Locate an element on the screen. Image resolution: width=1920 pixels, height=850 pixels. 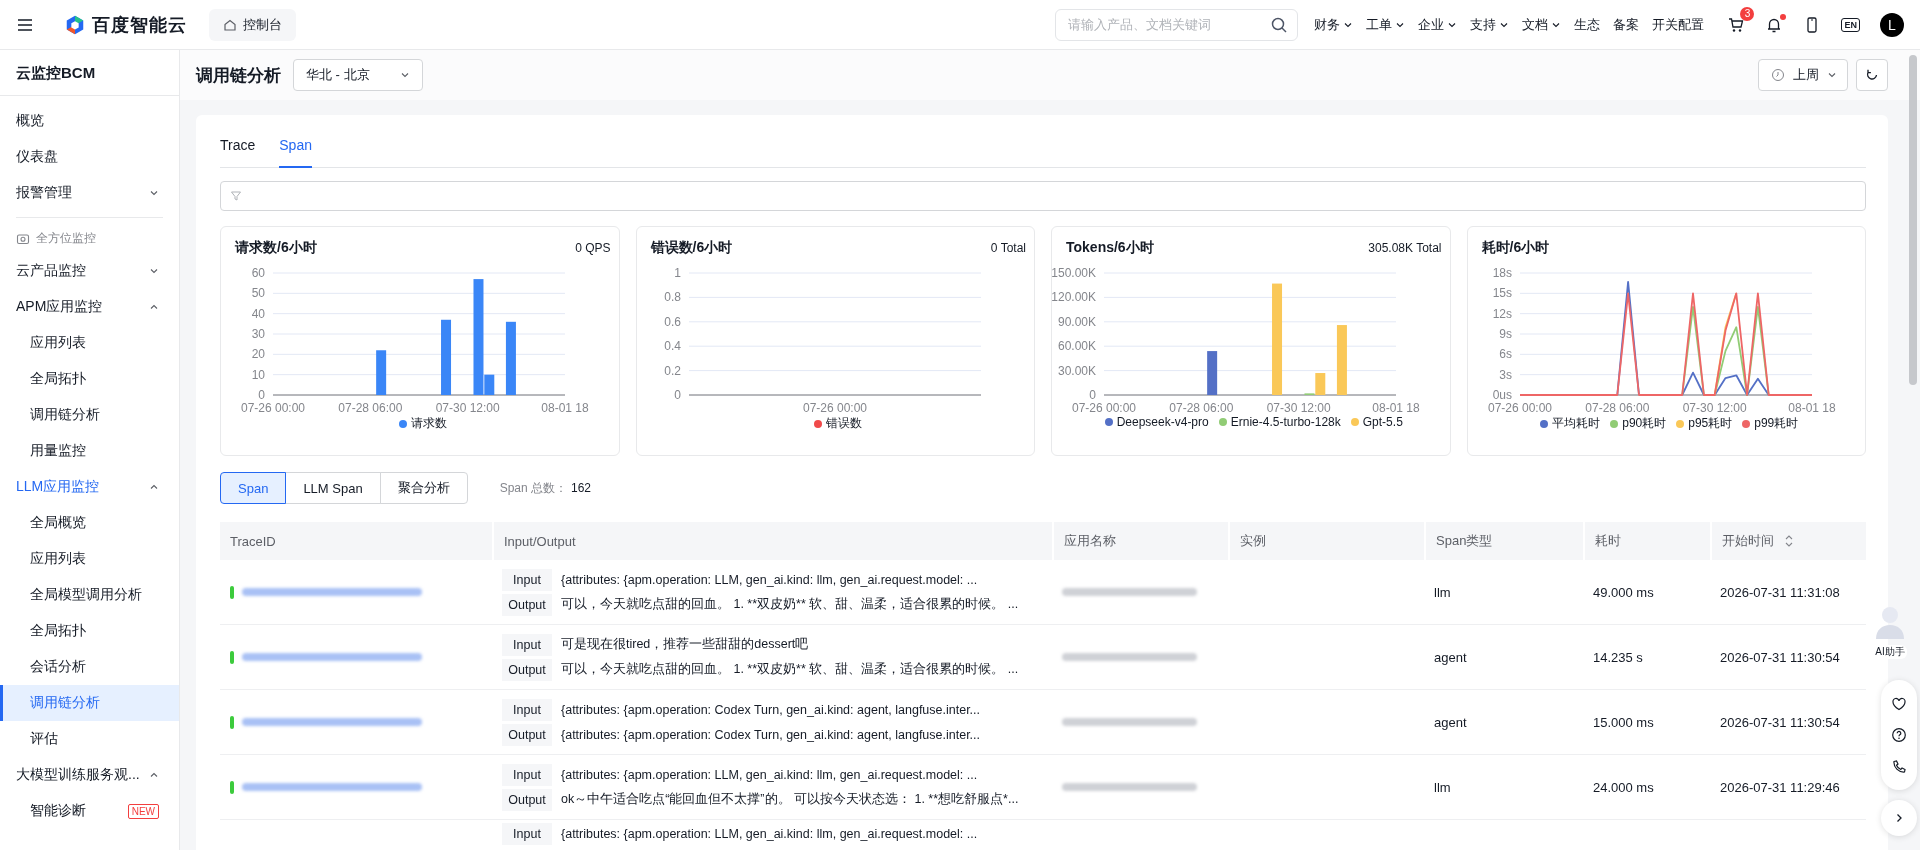
sidebar-item: 全局模型调用分析 is located at coordinates (89, 595).